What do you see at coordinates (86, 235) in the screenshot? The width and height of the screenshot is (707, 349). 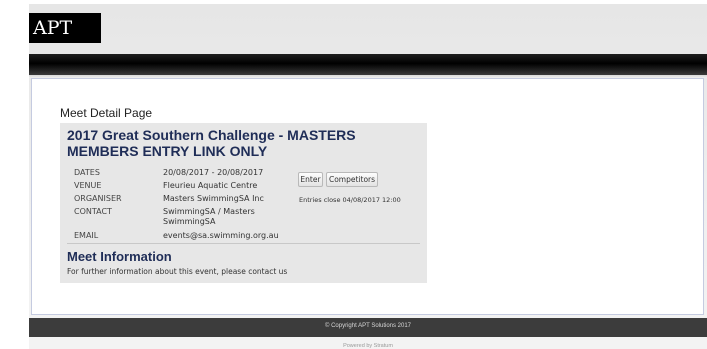 I see `detail-label-email: EMAIL` at bounding box center [86, 235].